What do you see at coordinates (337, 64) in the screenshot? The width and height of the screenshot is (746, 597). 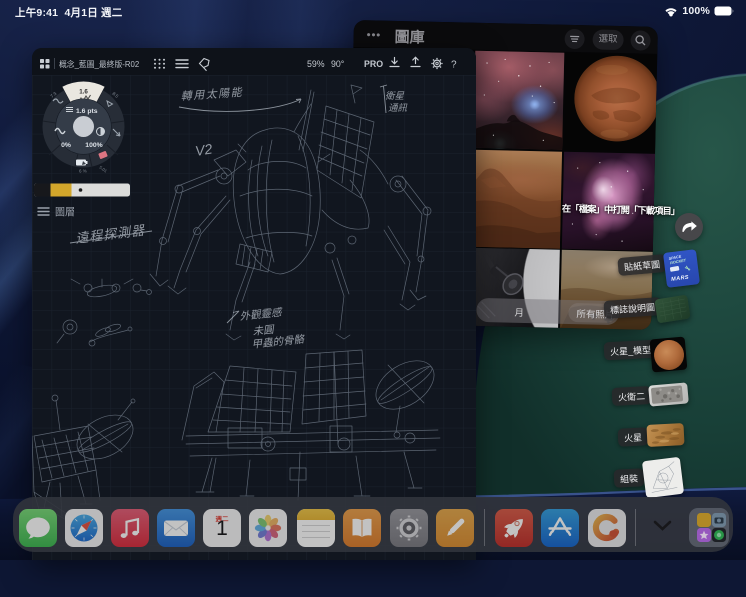 I see `svg-text: 90°` at bounding box center [337, 64].